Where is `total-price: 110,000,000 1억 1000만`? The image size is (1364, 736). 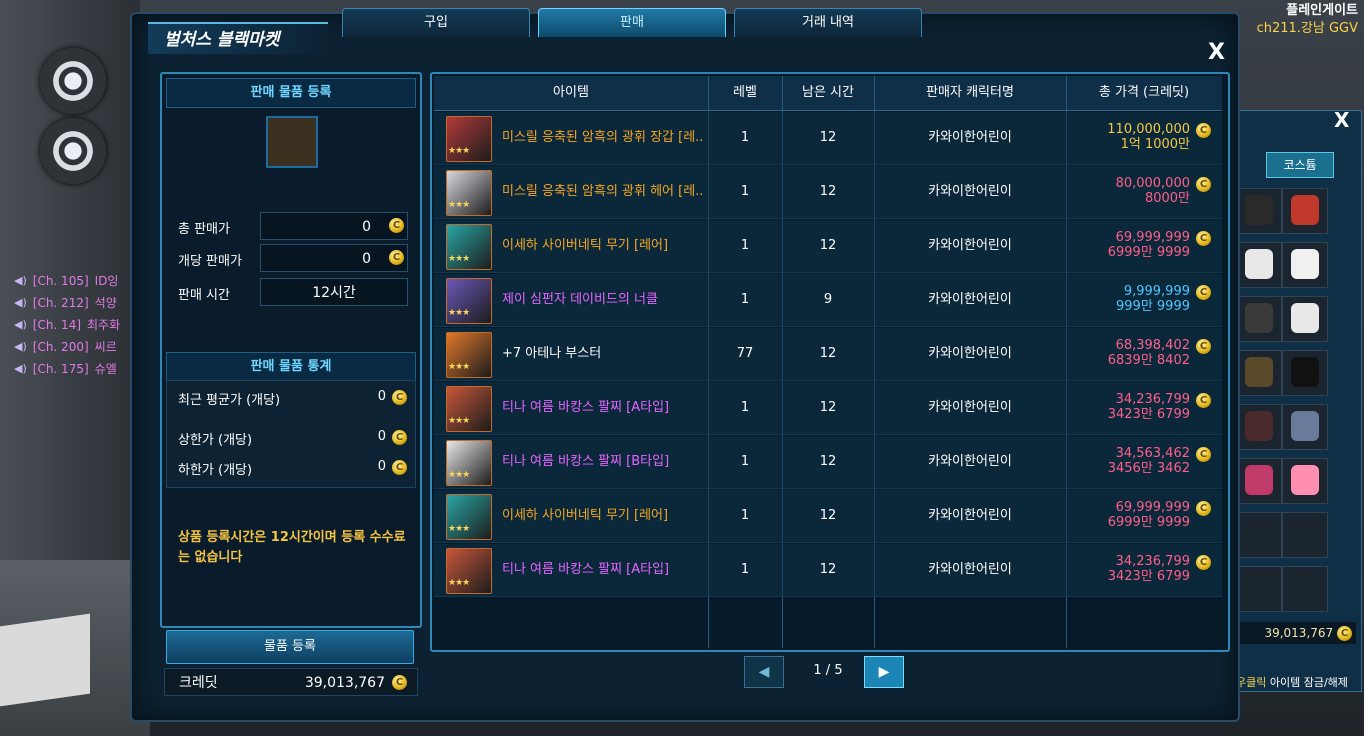 total-price: 110,000,000 1억 1000만 is located at coordinates (1129, 137).